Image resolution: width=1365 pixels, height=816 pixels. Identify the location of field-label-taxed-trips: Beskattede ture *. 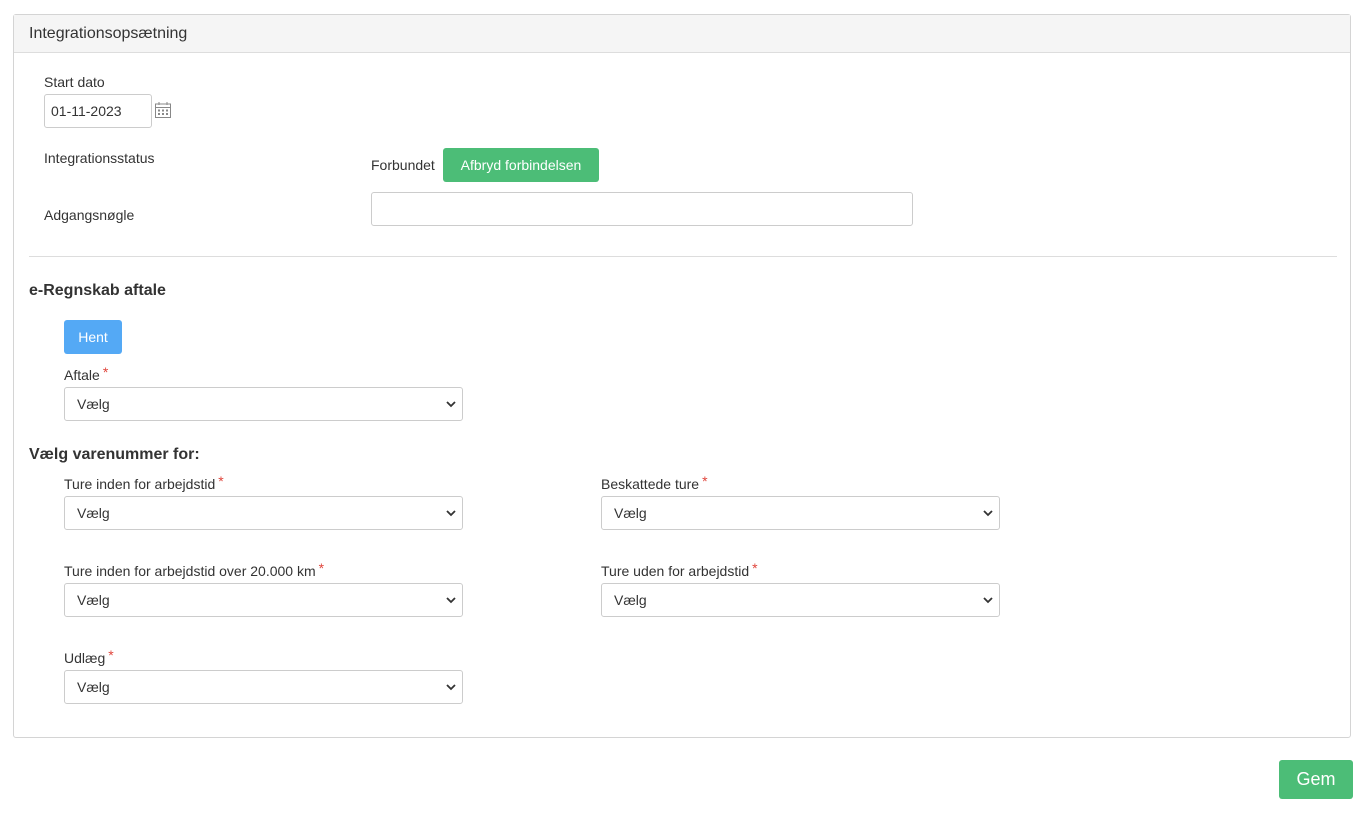
(654, 482).